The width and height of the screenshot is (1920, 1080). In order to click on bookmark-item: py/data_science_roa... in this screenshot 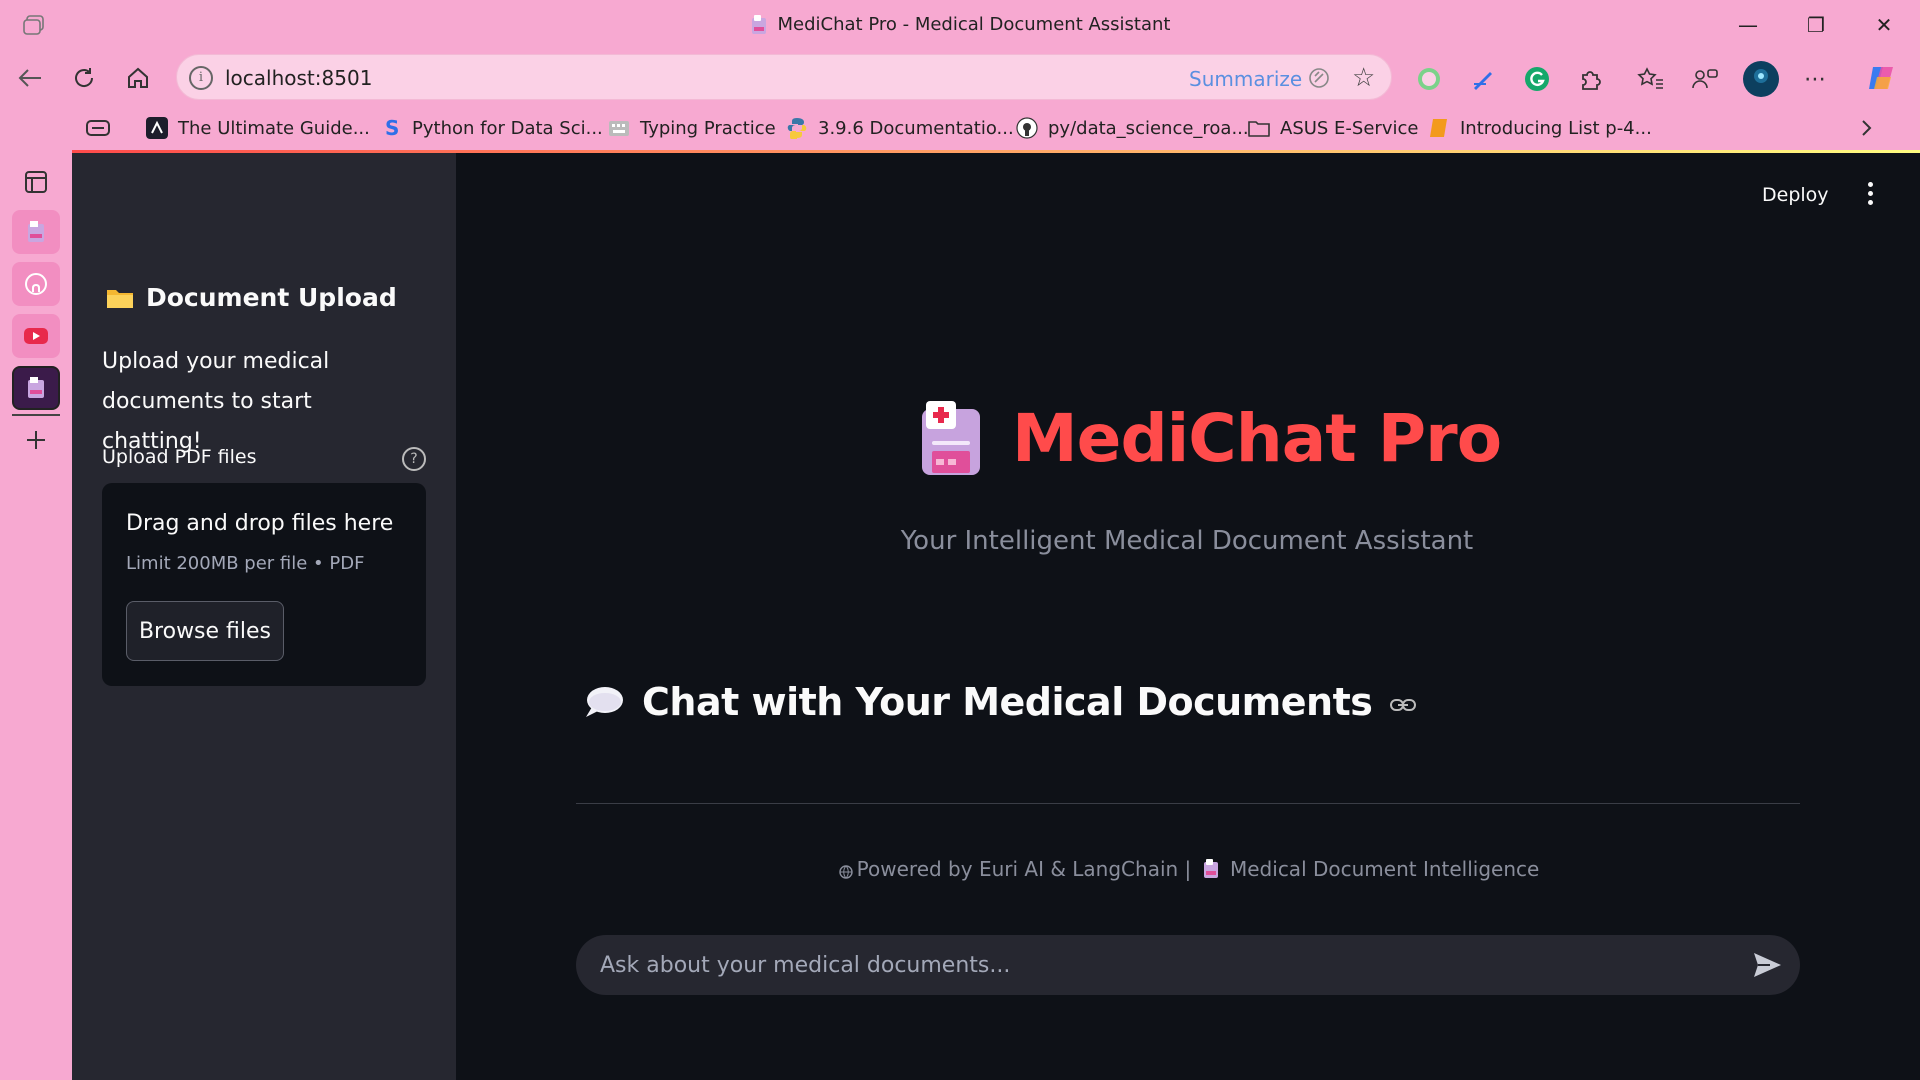, I will do `click(1132, 128)`.